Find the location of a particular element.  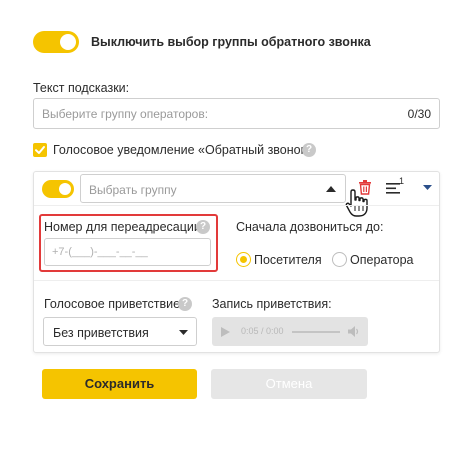

hint-input: Выберите группу операторов: 0/30 is located at coordinates (236, 113).